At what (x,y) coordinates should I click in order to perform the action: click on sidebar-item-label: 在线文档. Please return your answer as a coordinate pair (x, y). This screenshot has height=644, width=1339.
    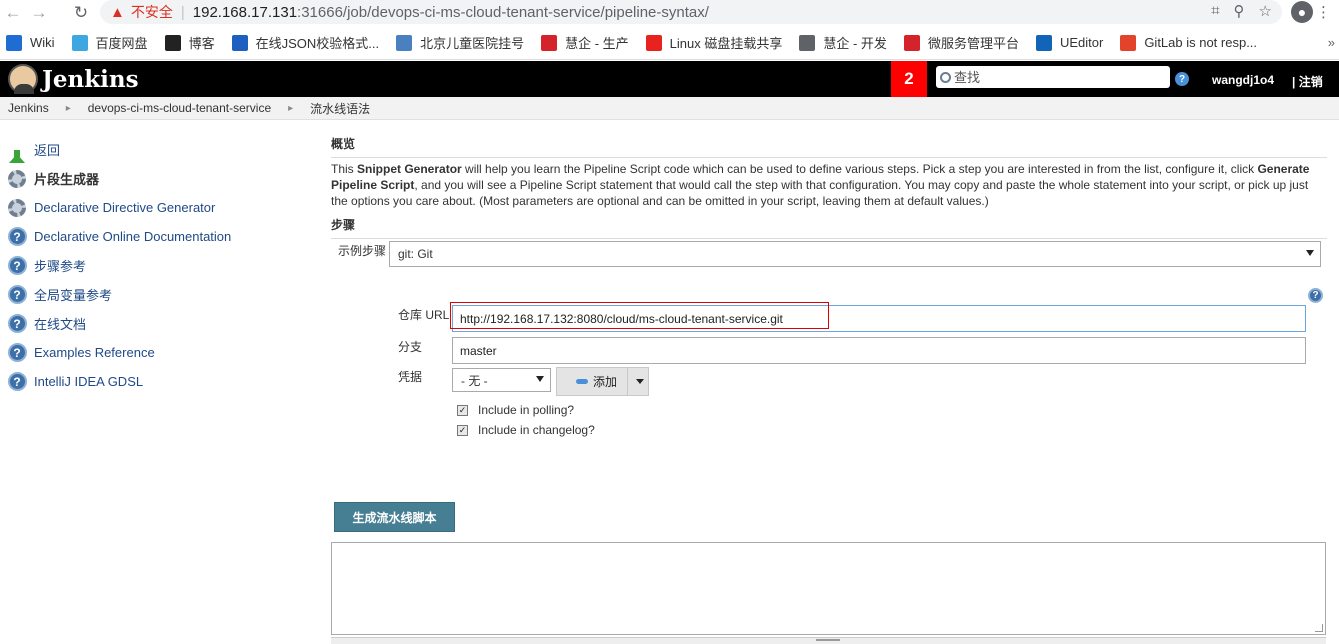
    Looking at the image, I should click on (60, 324).